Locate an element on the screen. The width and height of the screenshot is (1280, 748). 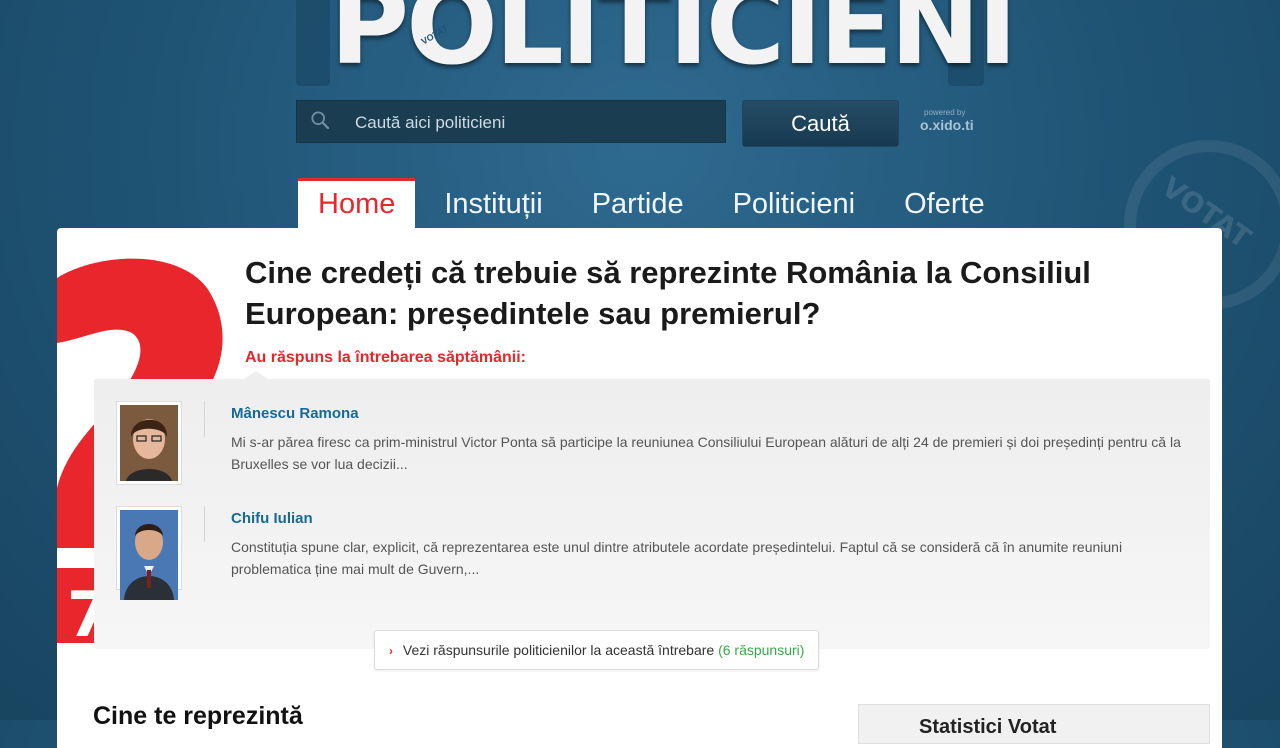
pointer-arrow is located at coordinates (256, 375).